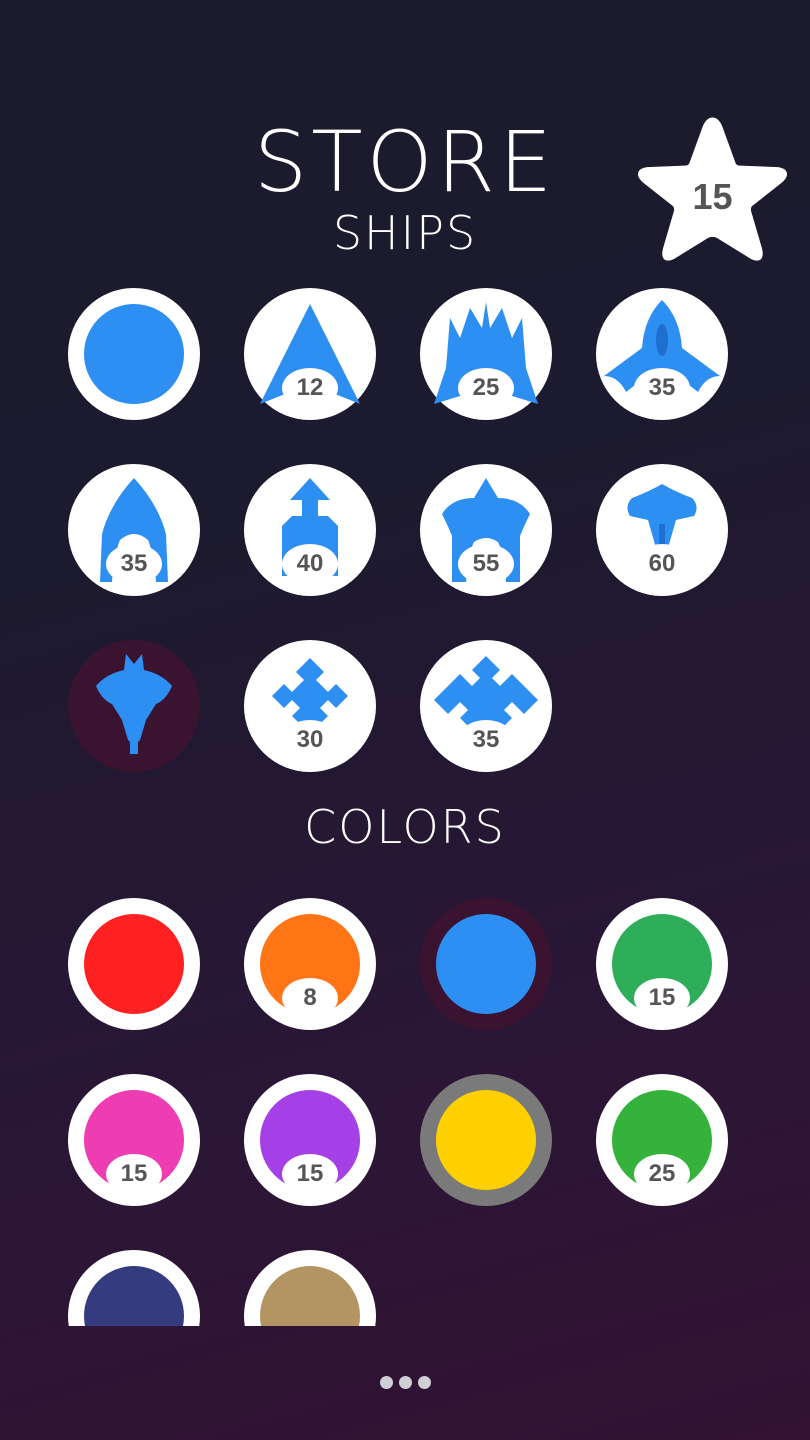 The height and width of the screenshot is (1440, 810). I want to click on colors-section-title: COLORS, so click(405, 827).